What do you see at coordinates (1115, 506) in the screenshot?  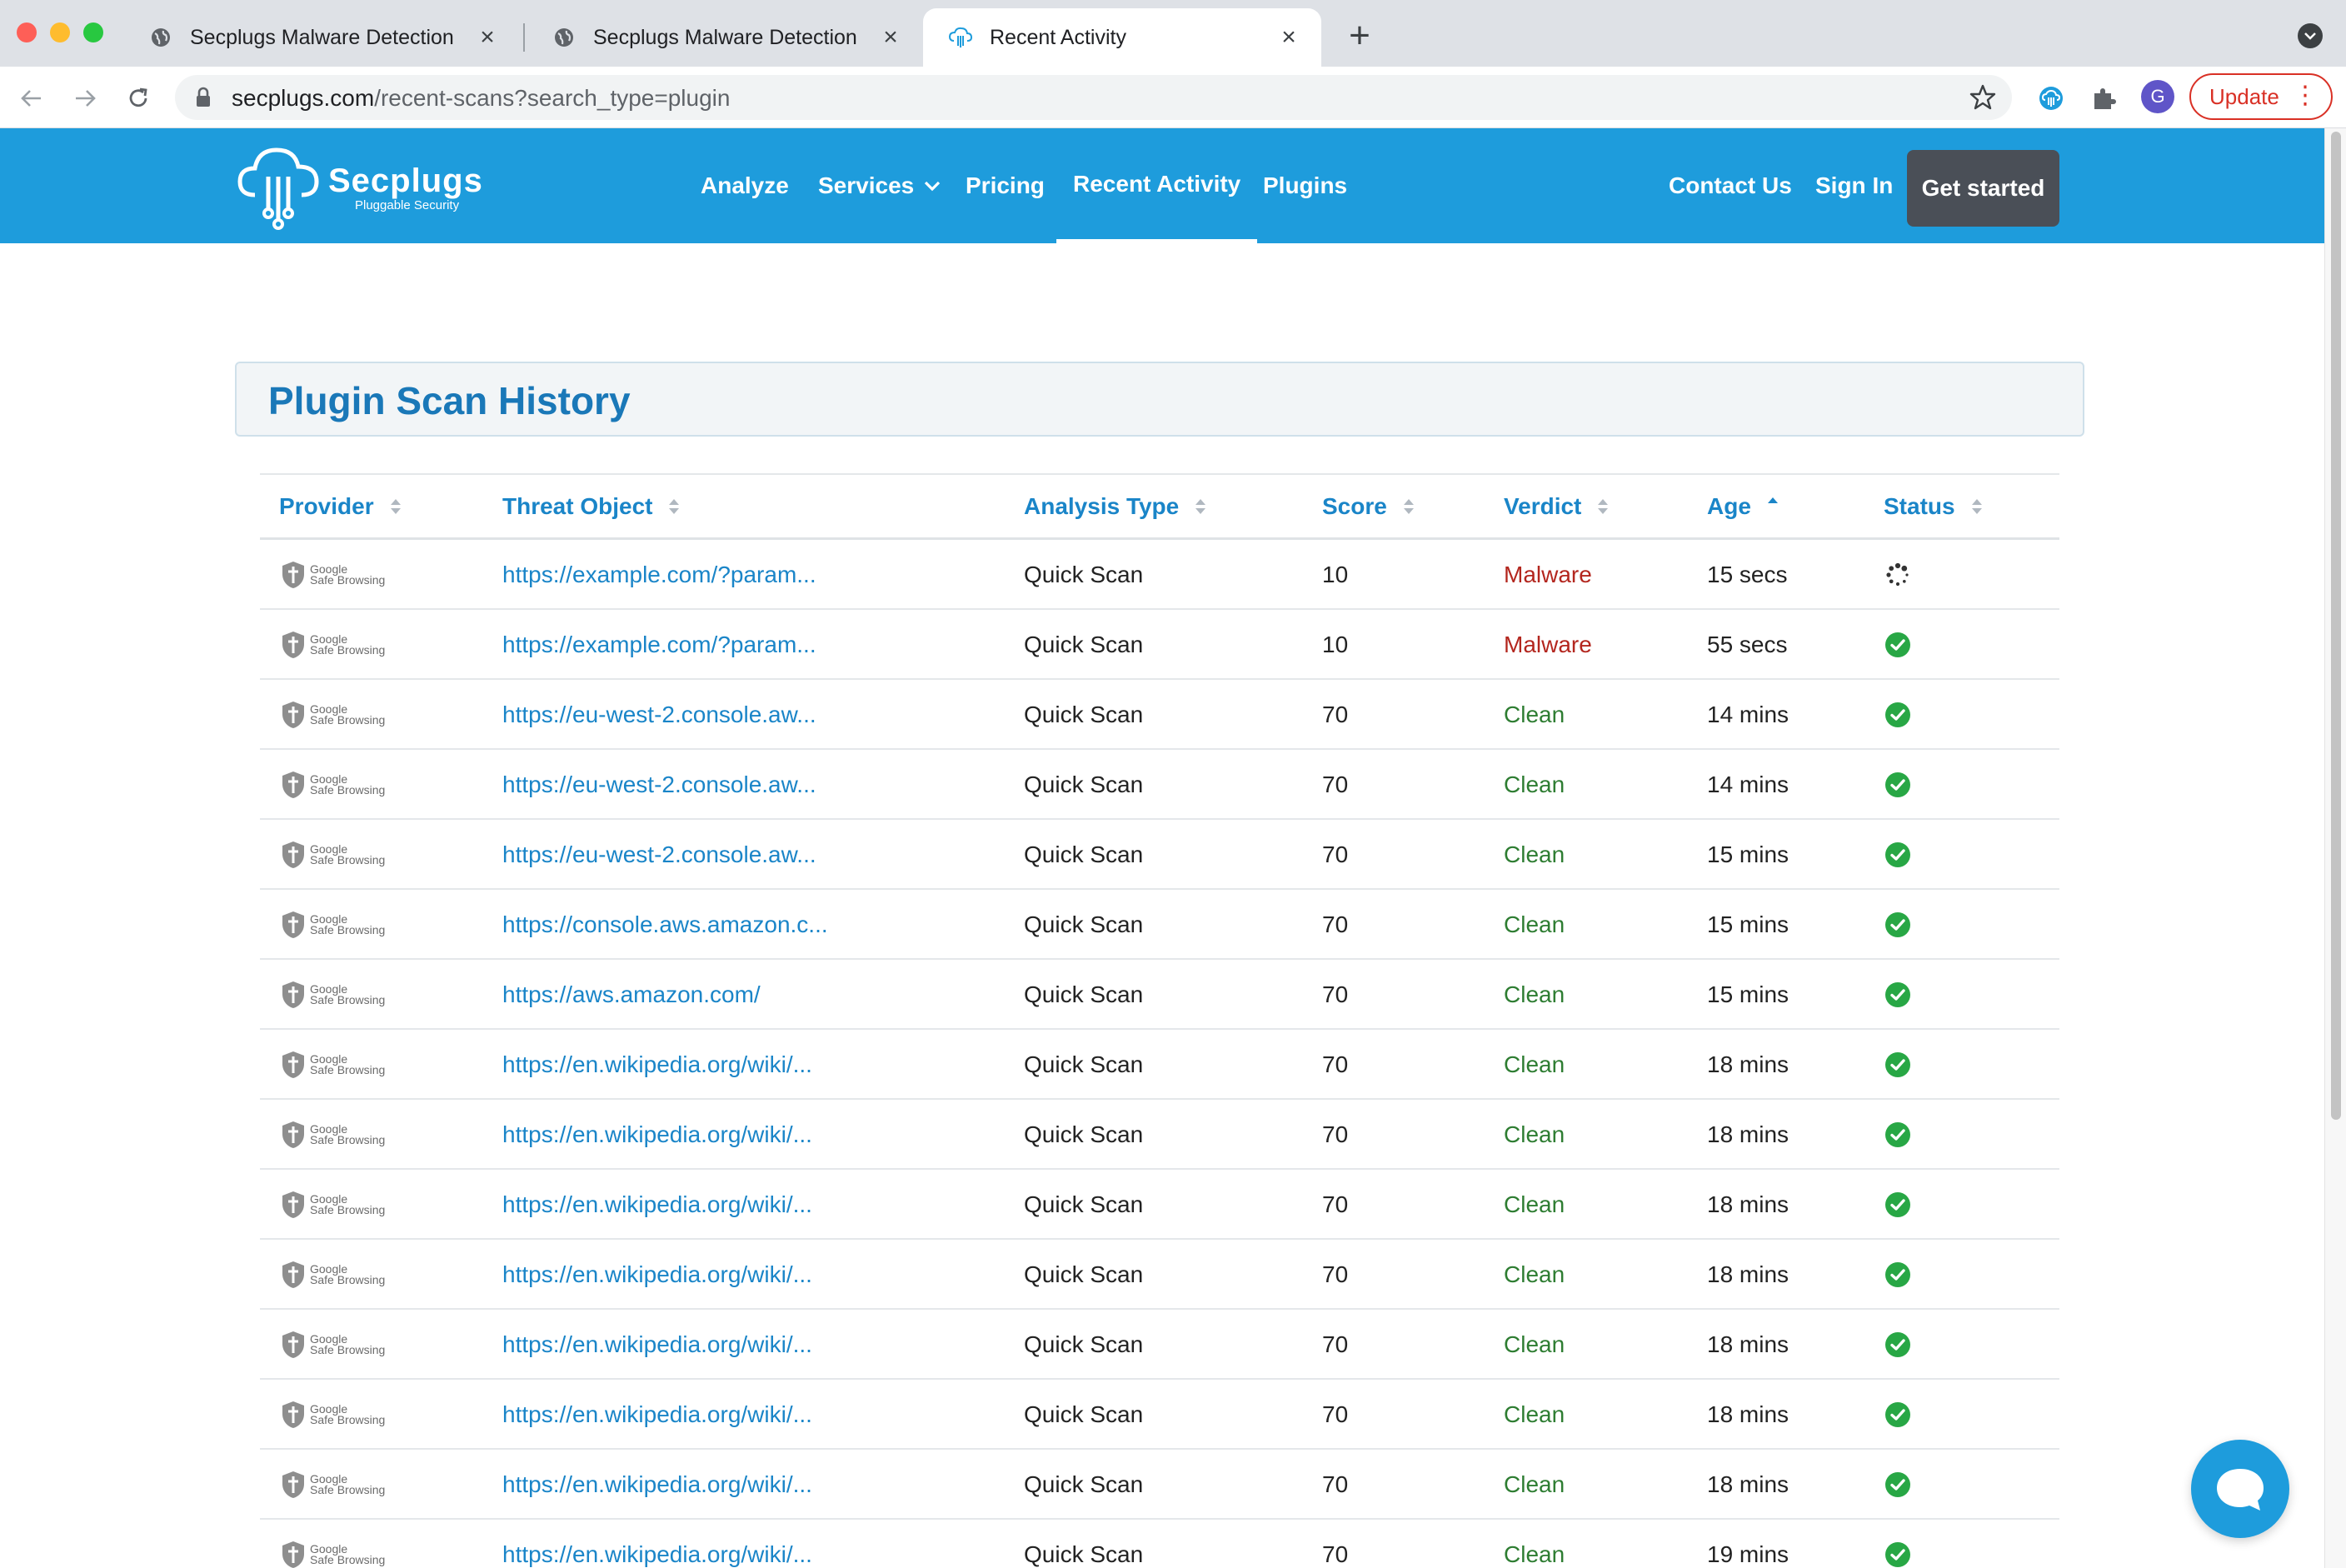 I see `col-analysis-type: Analysis Type` at bounding box center [1115, 506].